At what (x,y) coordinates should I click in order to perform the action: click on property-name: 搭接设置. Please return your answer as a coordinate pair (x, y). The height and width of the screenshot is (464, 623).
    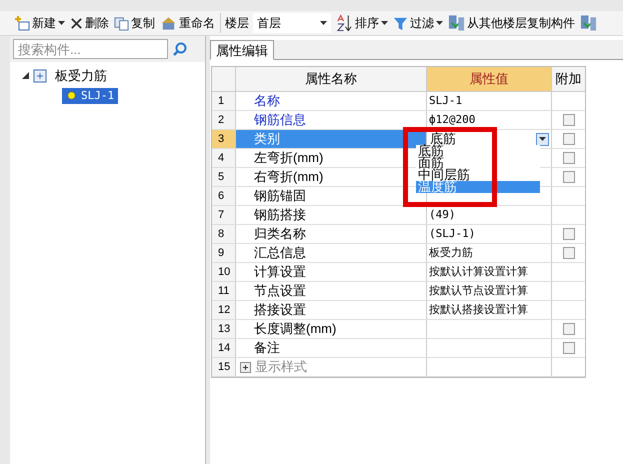
    Looking at the image, I should click on (280, 310).